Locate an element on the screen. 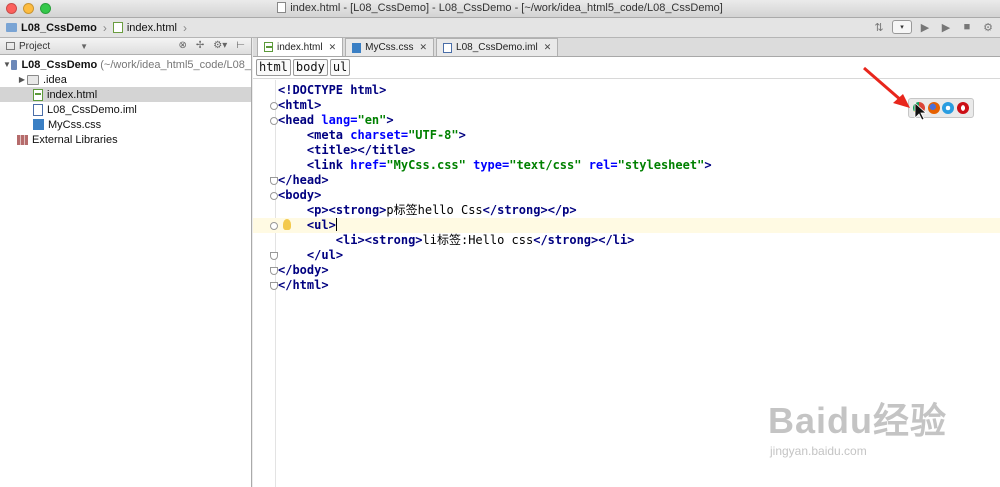 This screenshot has height=487, width=1000. tree-item-mycss: MyCss.css is located at coordinates (125, 124).